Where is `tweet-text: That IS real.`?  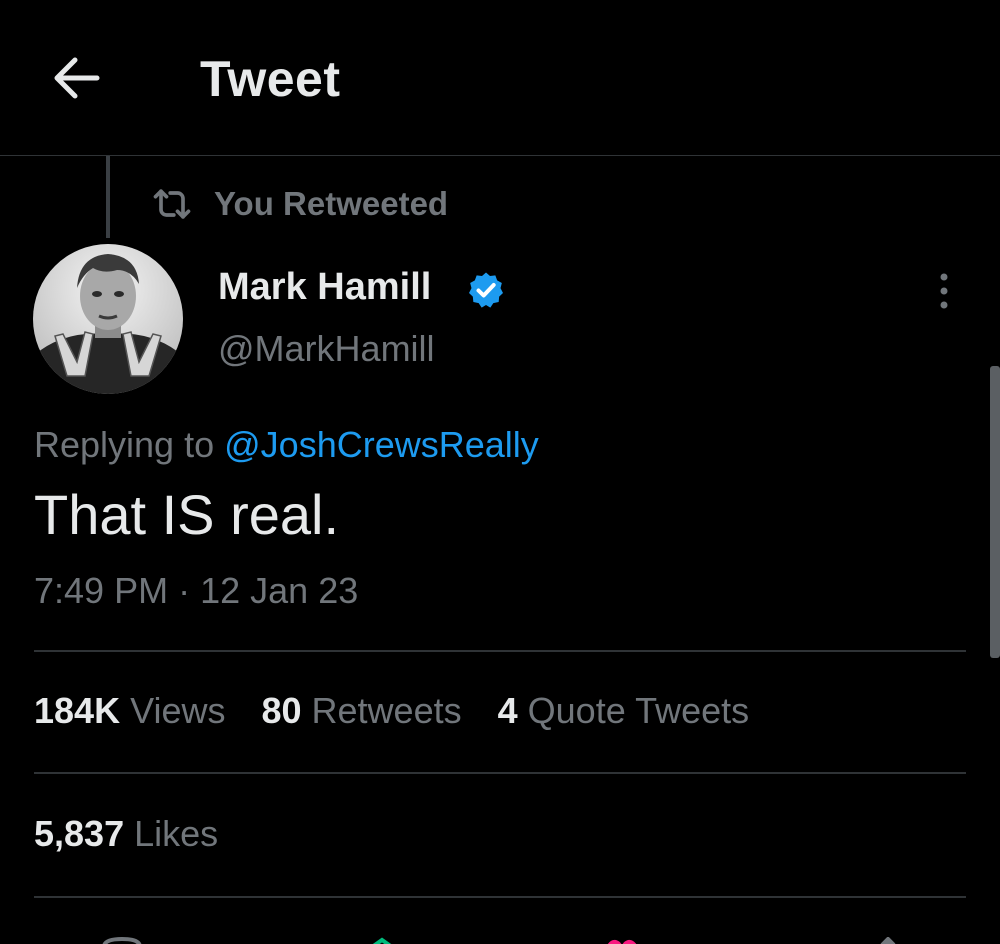
tweet-text: That IS real. is located at coordinates (187, 514).